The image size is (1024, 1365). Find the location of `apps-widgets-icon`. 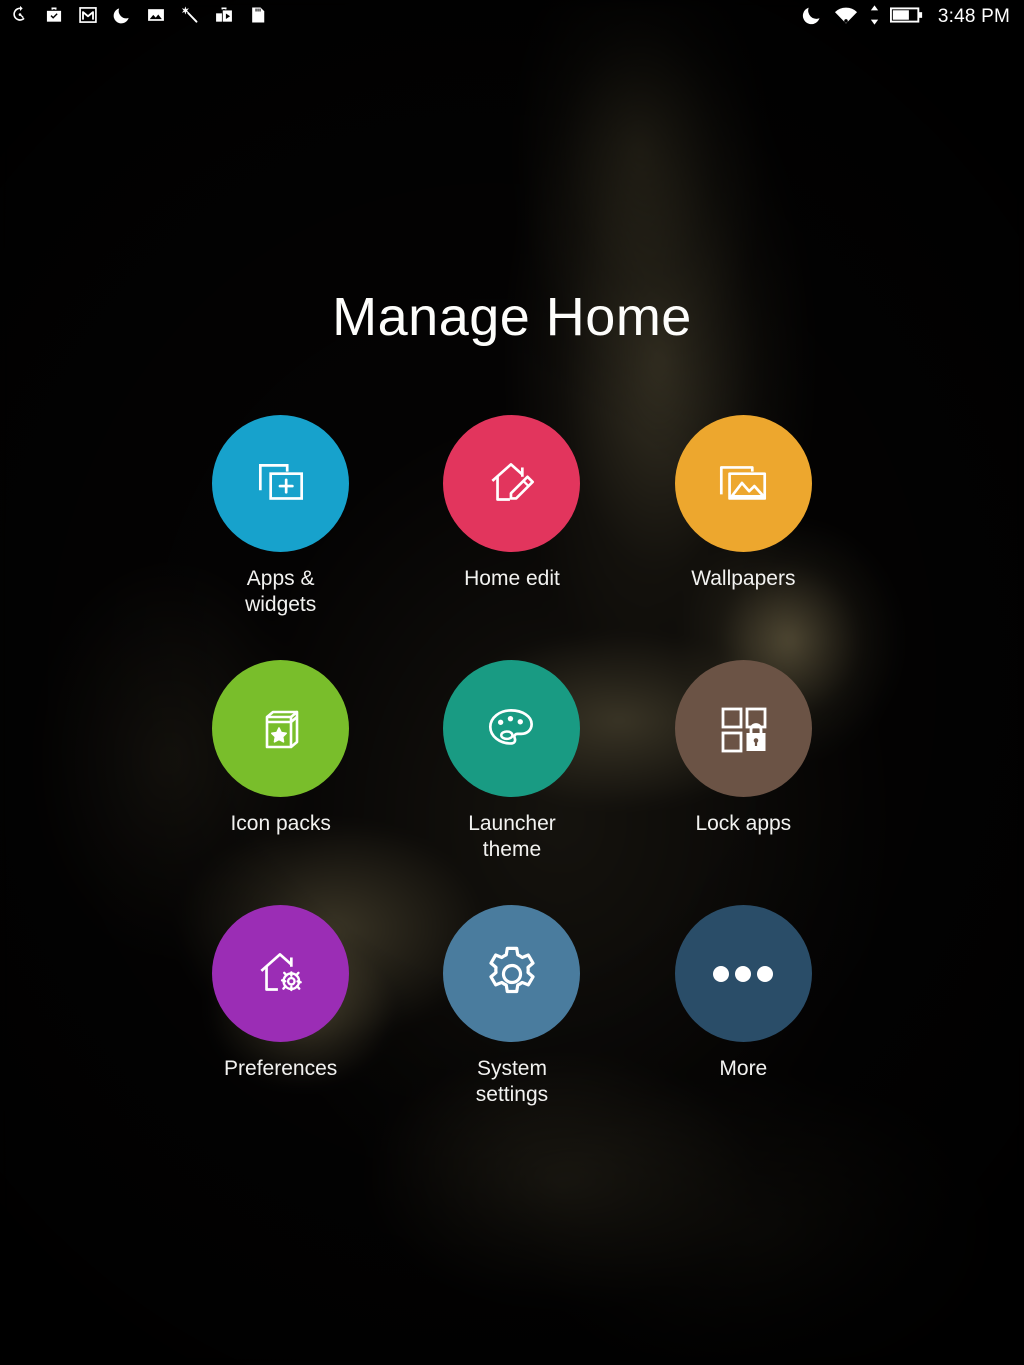

apps-widgets-icon is located at coordinates (281, 484).